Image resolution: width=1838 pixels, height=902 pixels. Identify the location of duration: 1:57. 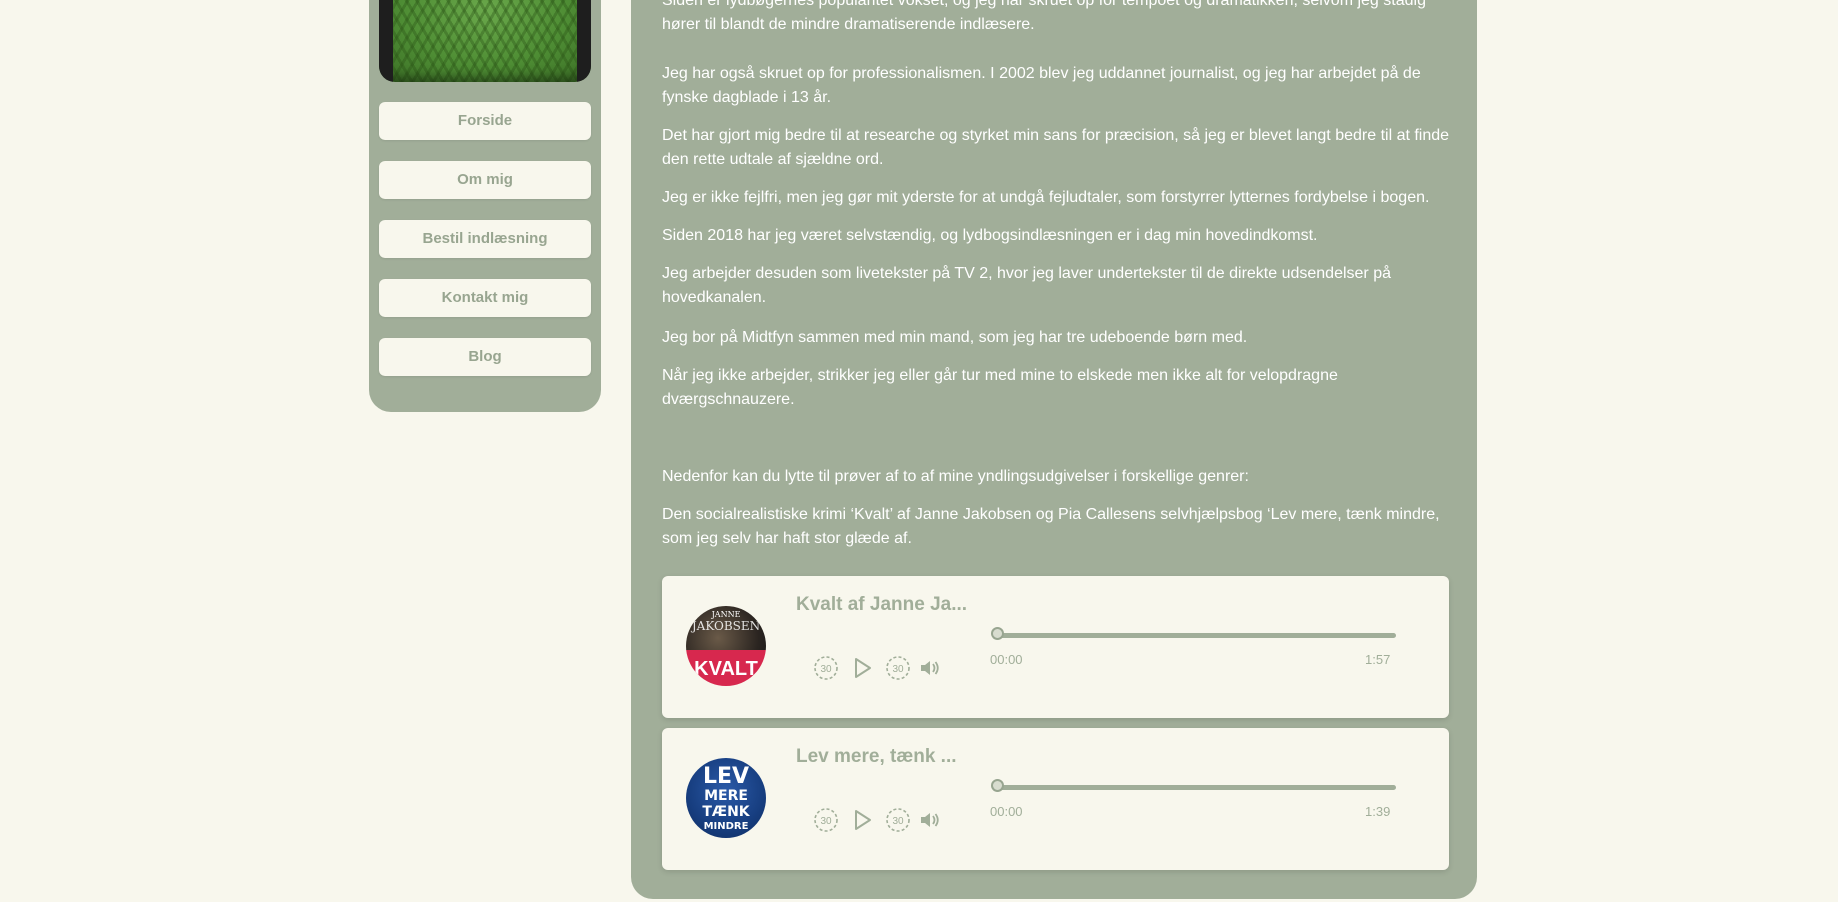
(1378, 659).